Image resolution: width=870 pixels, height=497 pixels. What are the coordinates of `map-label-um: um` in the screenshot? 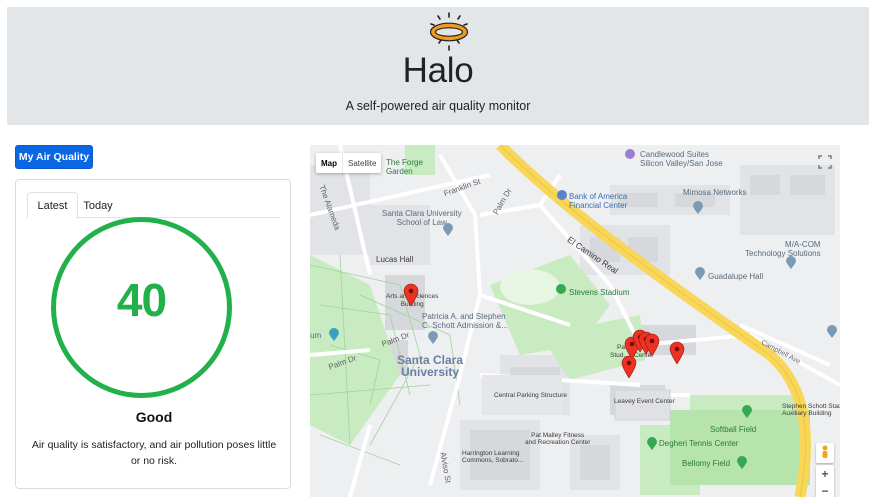 It's located at (316, 335).